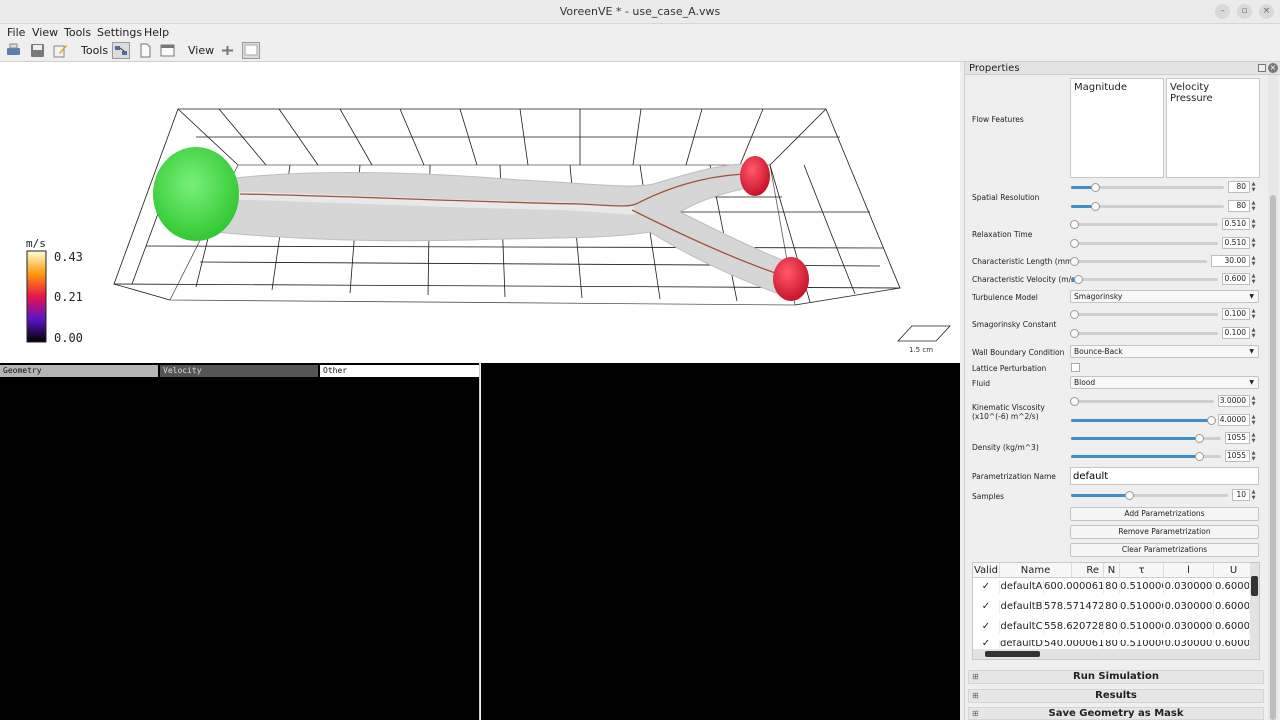 The width and height of the screenshot is (1280, 720). Describe the element at coordinates (1164, 296) in the screenshot. I see `turbulence-model-select: Smagorinsky ▼` at that location.